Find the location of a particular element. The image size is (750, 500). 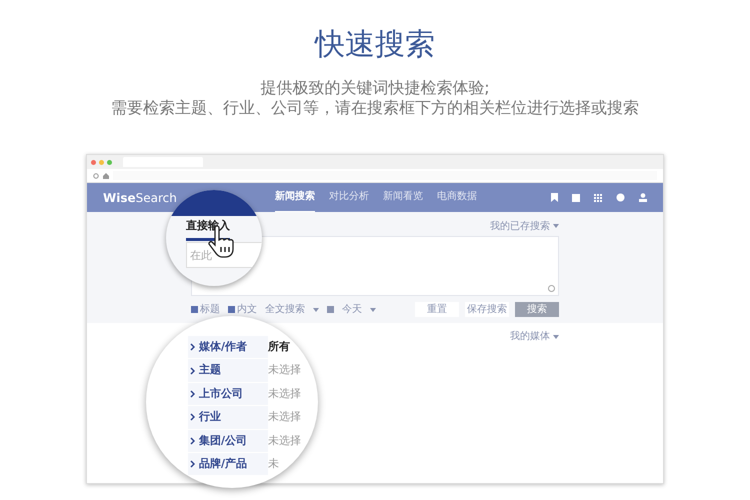

filter-value: 未 is located at coordinates (273, 464).